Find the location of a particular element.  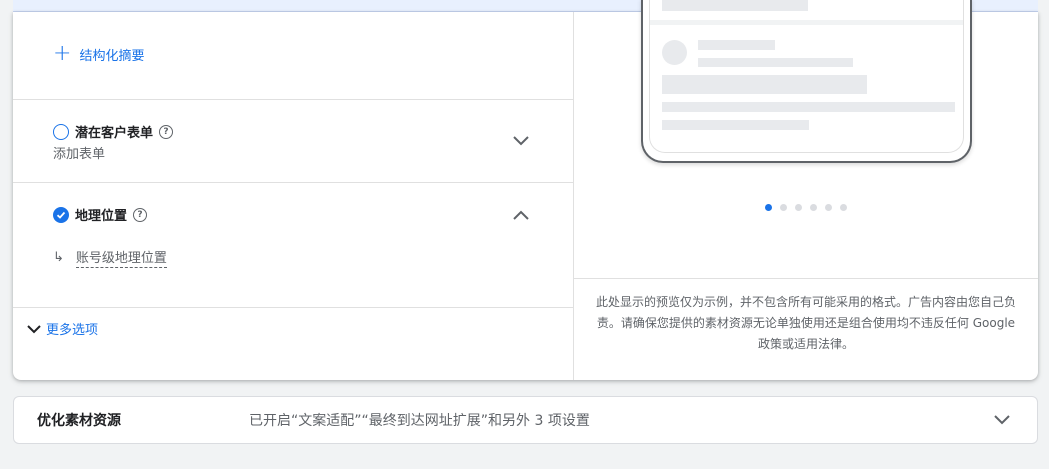

add-structured-snippet-button: + 结构化摘要 is located at coordinates (98, 54).